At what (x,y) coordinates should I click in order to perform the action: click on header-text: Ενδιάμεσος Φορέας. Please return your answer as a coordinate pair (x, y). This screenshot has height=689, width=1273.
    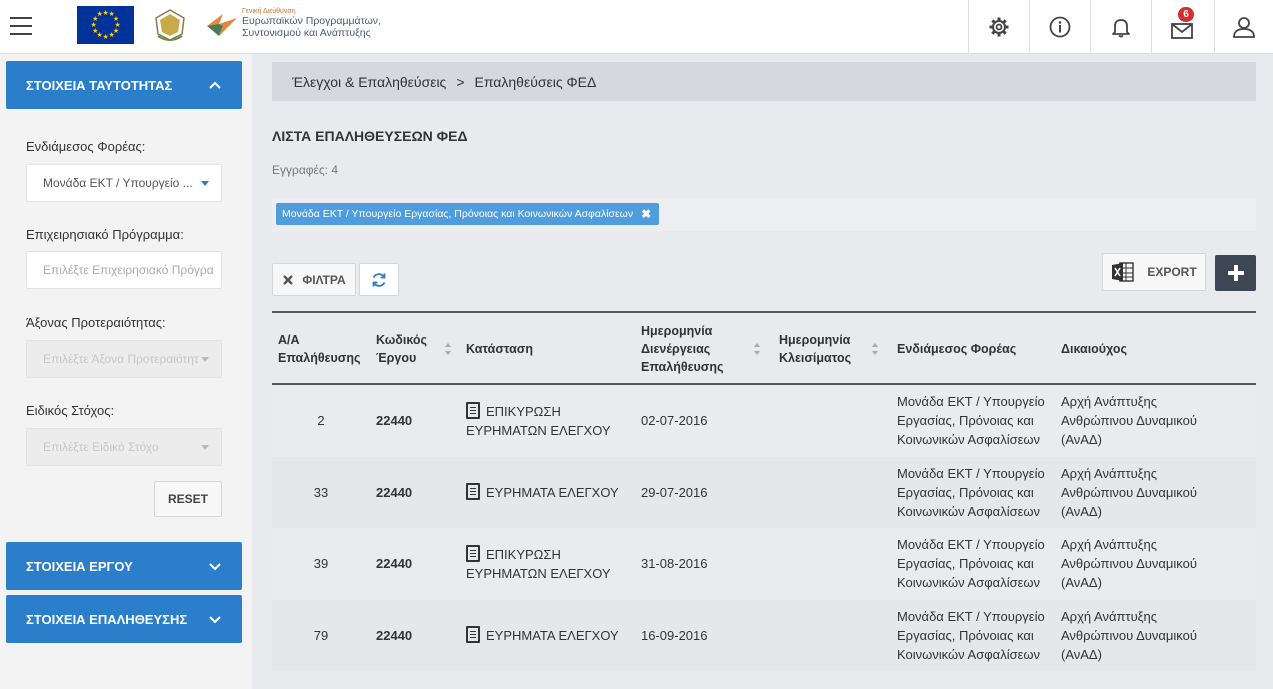
    Looking at the image, I should click on (957, 349).